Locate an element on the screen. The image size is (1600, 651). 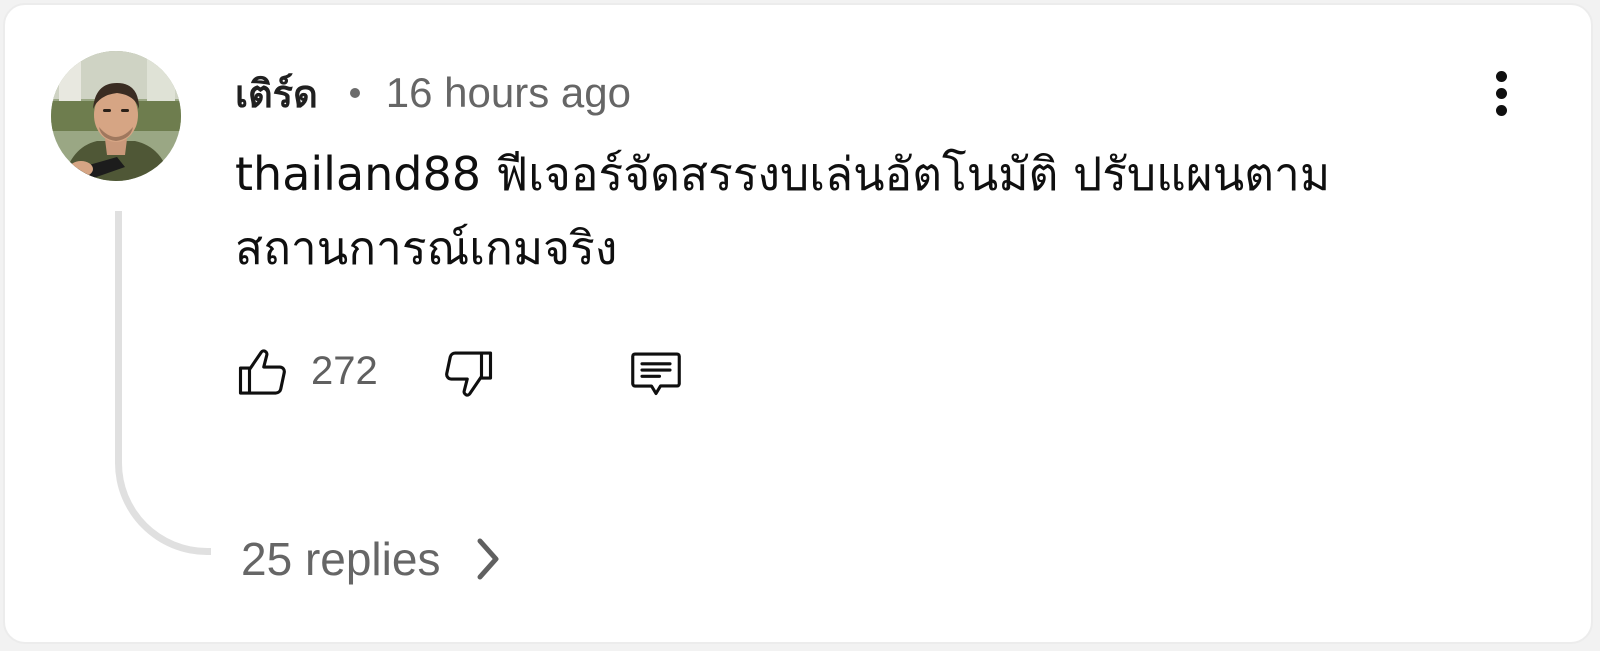
like-button is located at coordinates (263, 373).